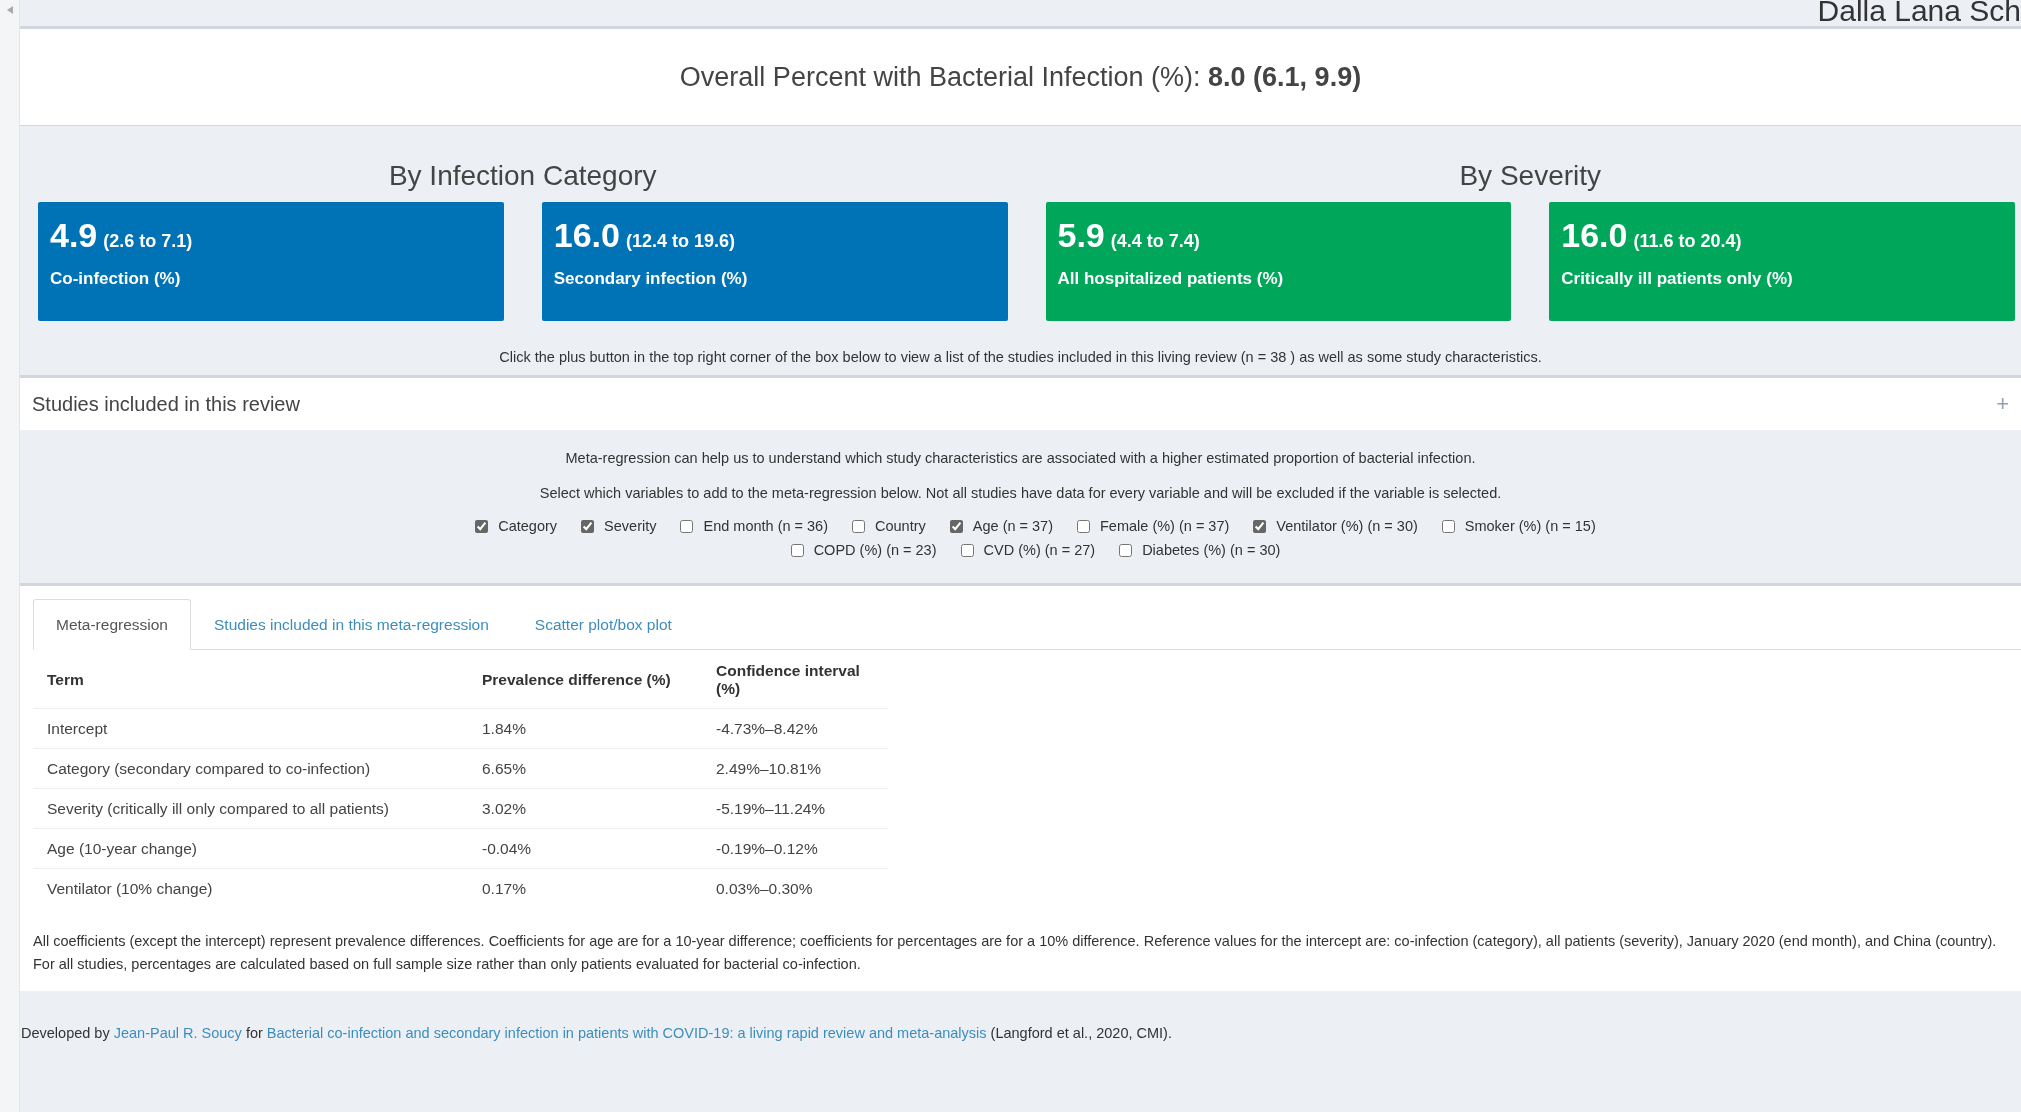 The height and width of the screenshot is (1112, 2021). Describe the element at coordinates (250, 680) in the screenshot. I see `column-header: Term` at that location.